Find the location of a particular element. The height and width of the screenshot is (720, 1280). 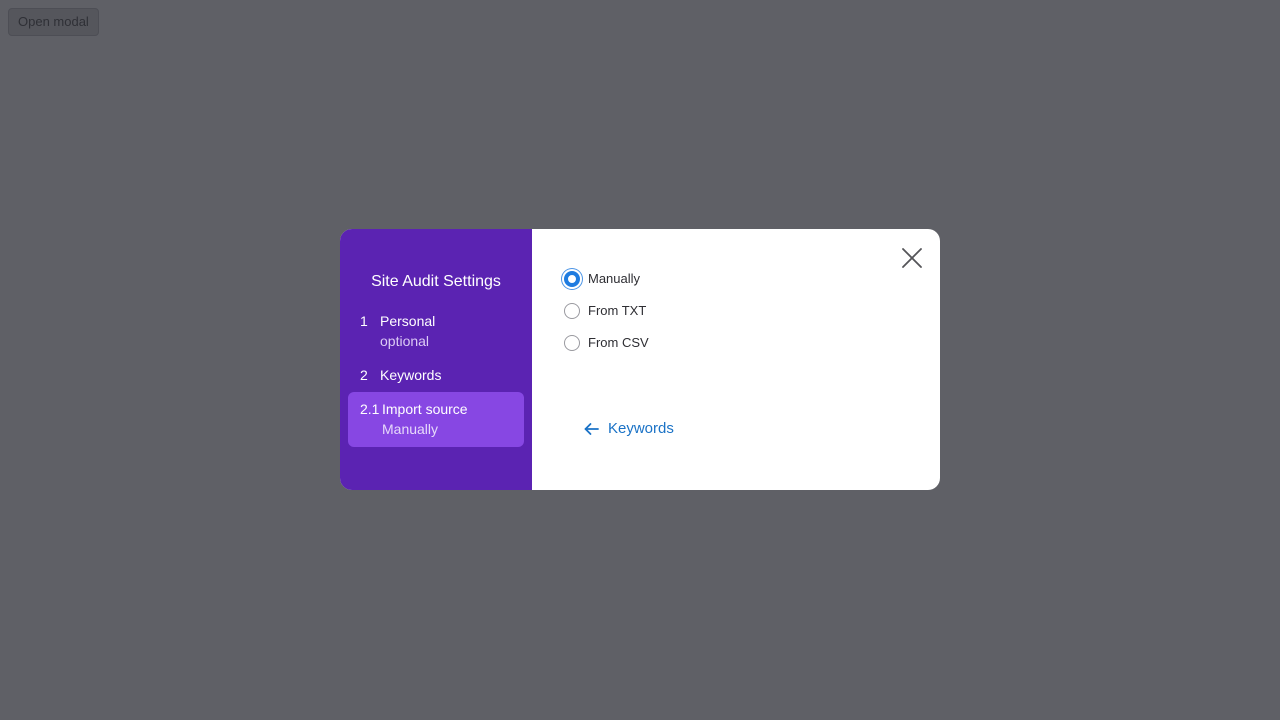

close-icon is located at coordinates (912, 258).